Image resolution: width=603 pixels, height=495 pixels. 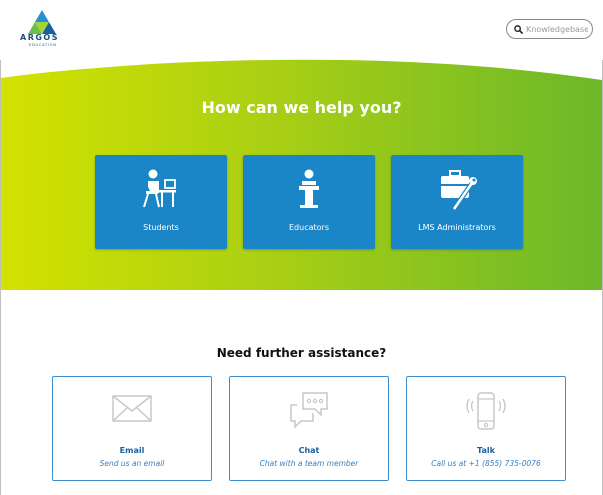 I want to click on talk-title: Talk, so click(x=486, y=450).